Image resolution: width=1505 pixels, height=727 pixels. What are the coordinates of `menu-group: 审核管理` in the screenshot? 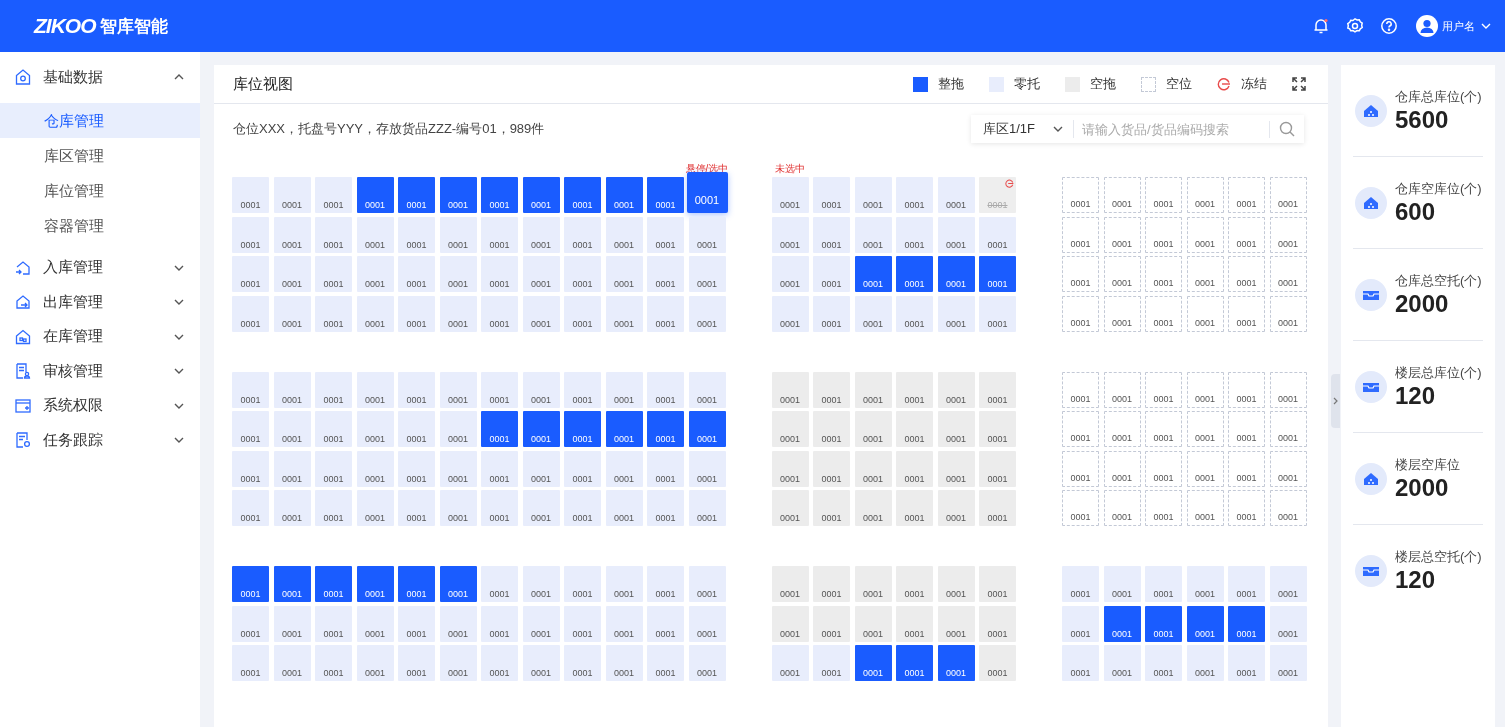 It's located at (100, 371).